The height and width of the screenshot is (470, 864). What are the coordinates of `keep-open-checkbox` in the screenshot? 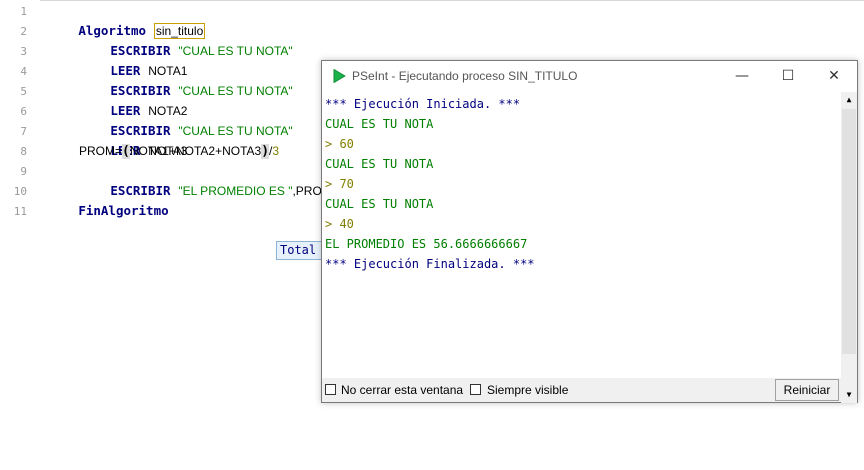 It's located at (330, 389).